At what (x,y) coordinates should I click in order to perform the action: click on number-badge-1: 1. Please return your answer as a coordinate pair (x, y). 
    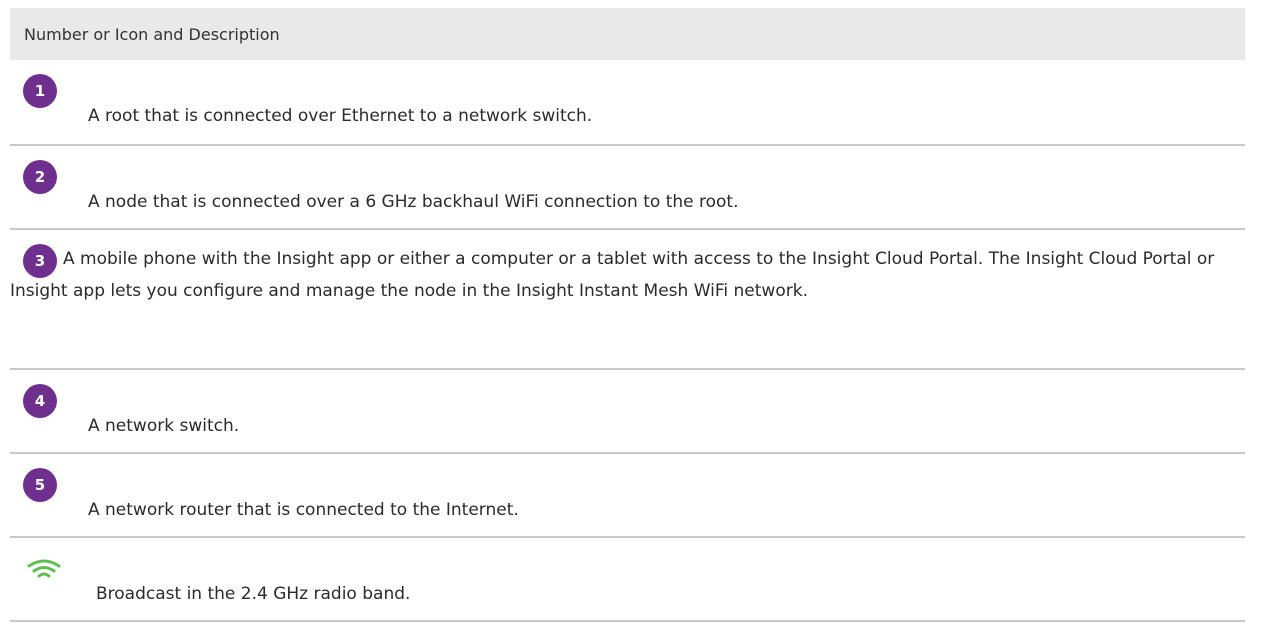
    Looking at the image, I should click on (40, 91).